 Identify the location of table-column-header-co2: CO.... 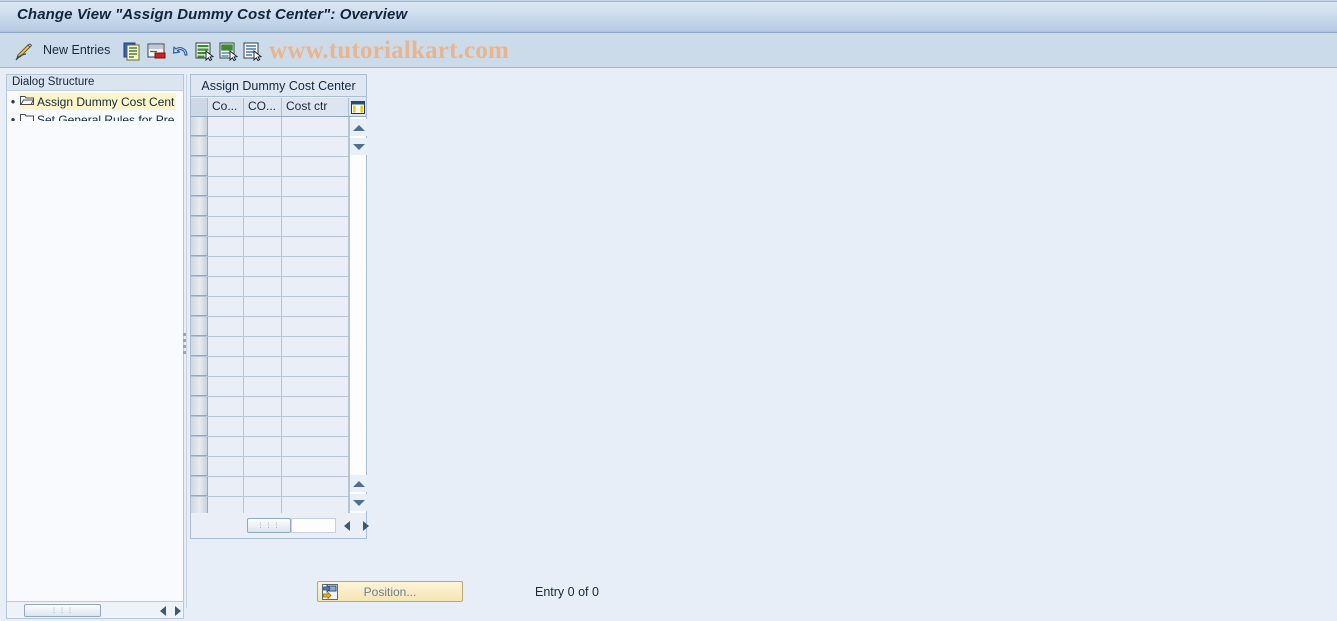
(263, 107).